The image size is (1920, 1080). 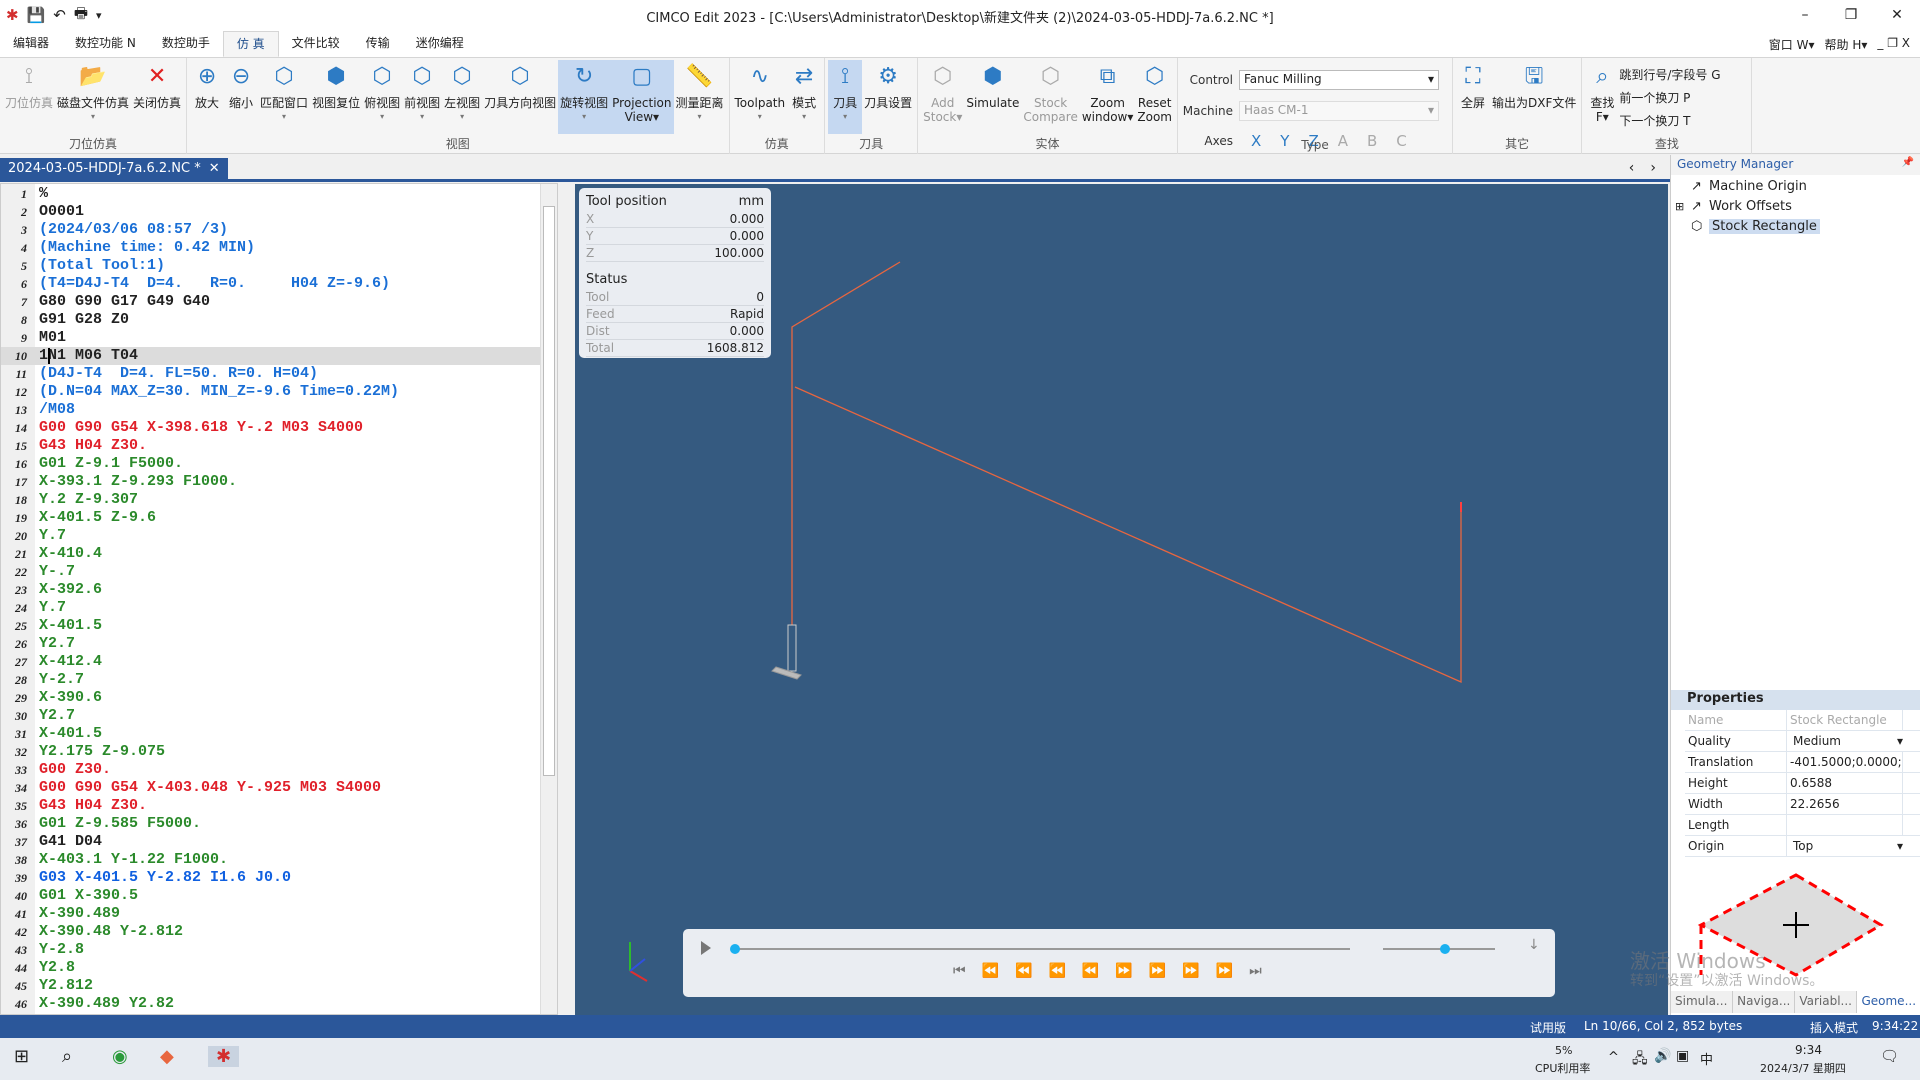 I want to click on prev-tool-icon: ⏪, so click(x=990, y=971).